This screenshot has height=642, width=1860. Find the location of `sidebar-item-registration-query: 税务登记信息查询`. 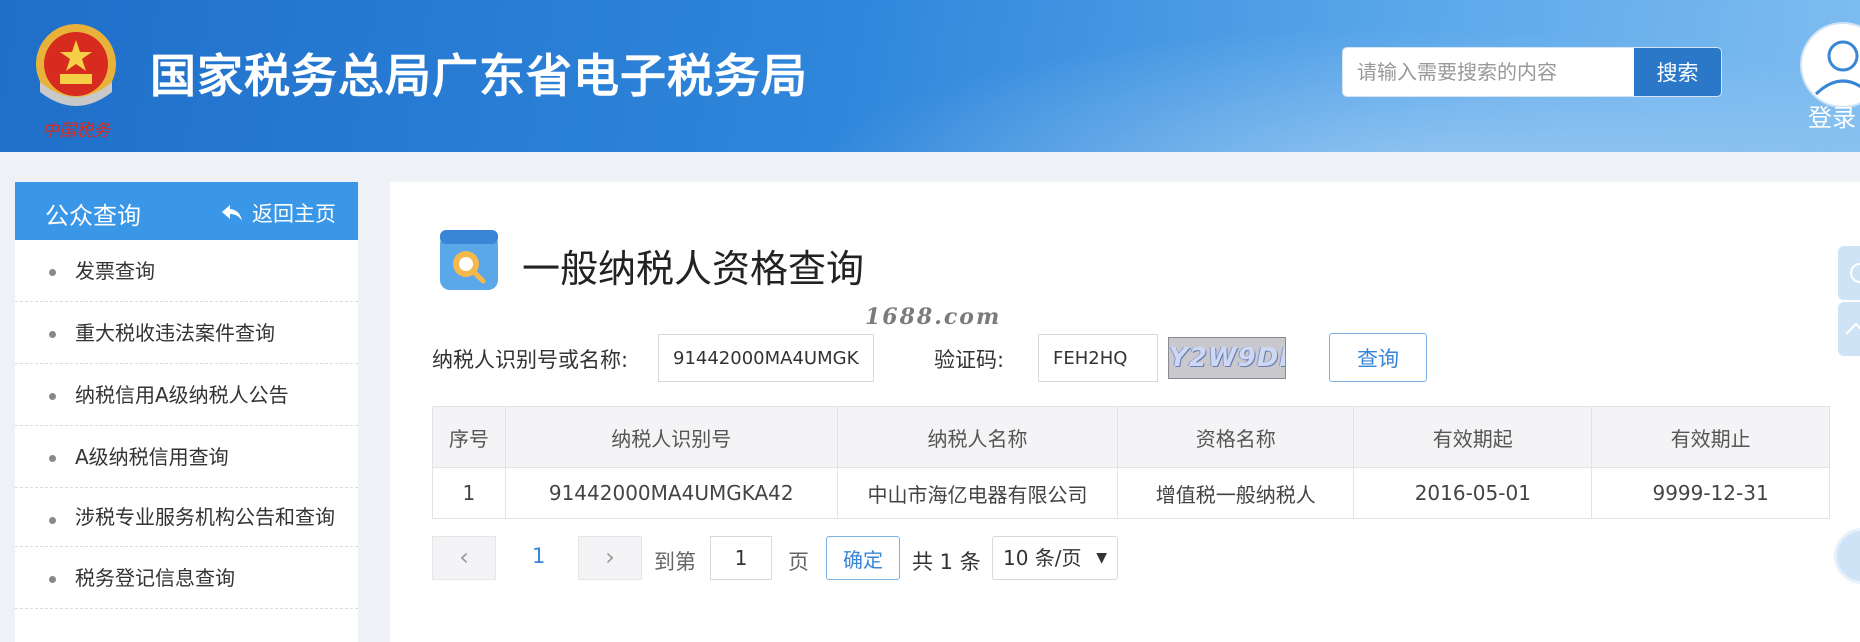

sidebar-item-registration-query: 税务登记信息查询 is located at coordinates (186, 578).